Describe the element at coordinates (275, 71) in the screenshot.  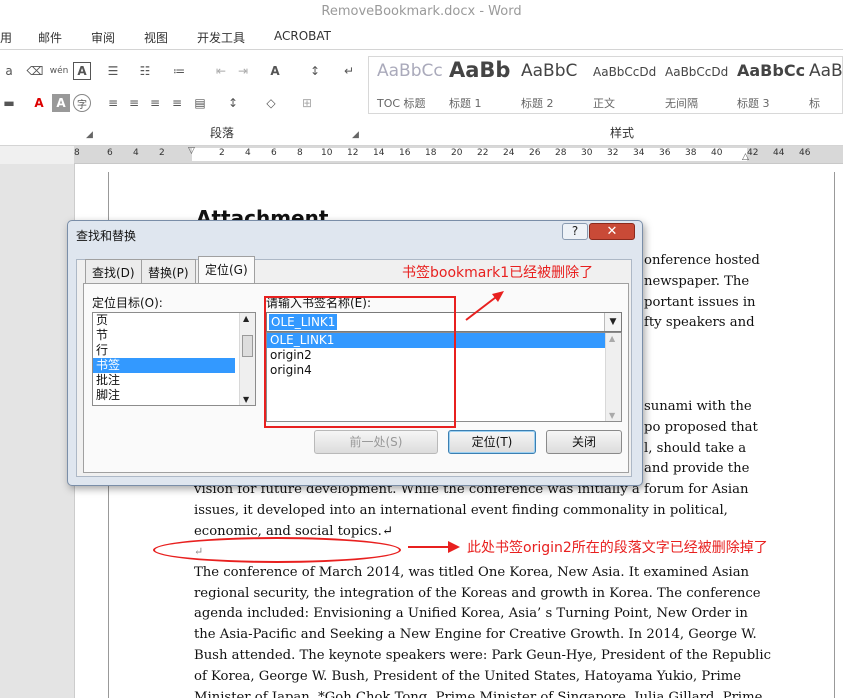
I see `asian-layout-icon: A` at that location.